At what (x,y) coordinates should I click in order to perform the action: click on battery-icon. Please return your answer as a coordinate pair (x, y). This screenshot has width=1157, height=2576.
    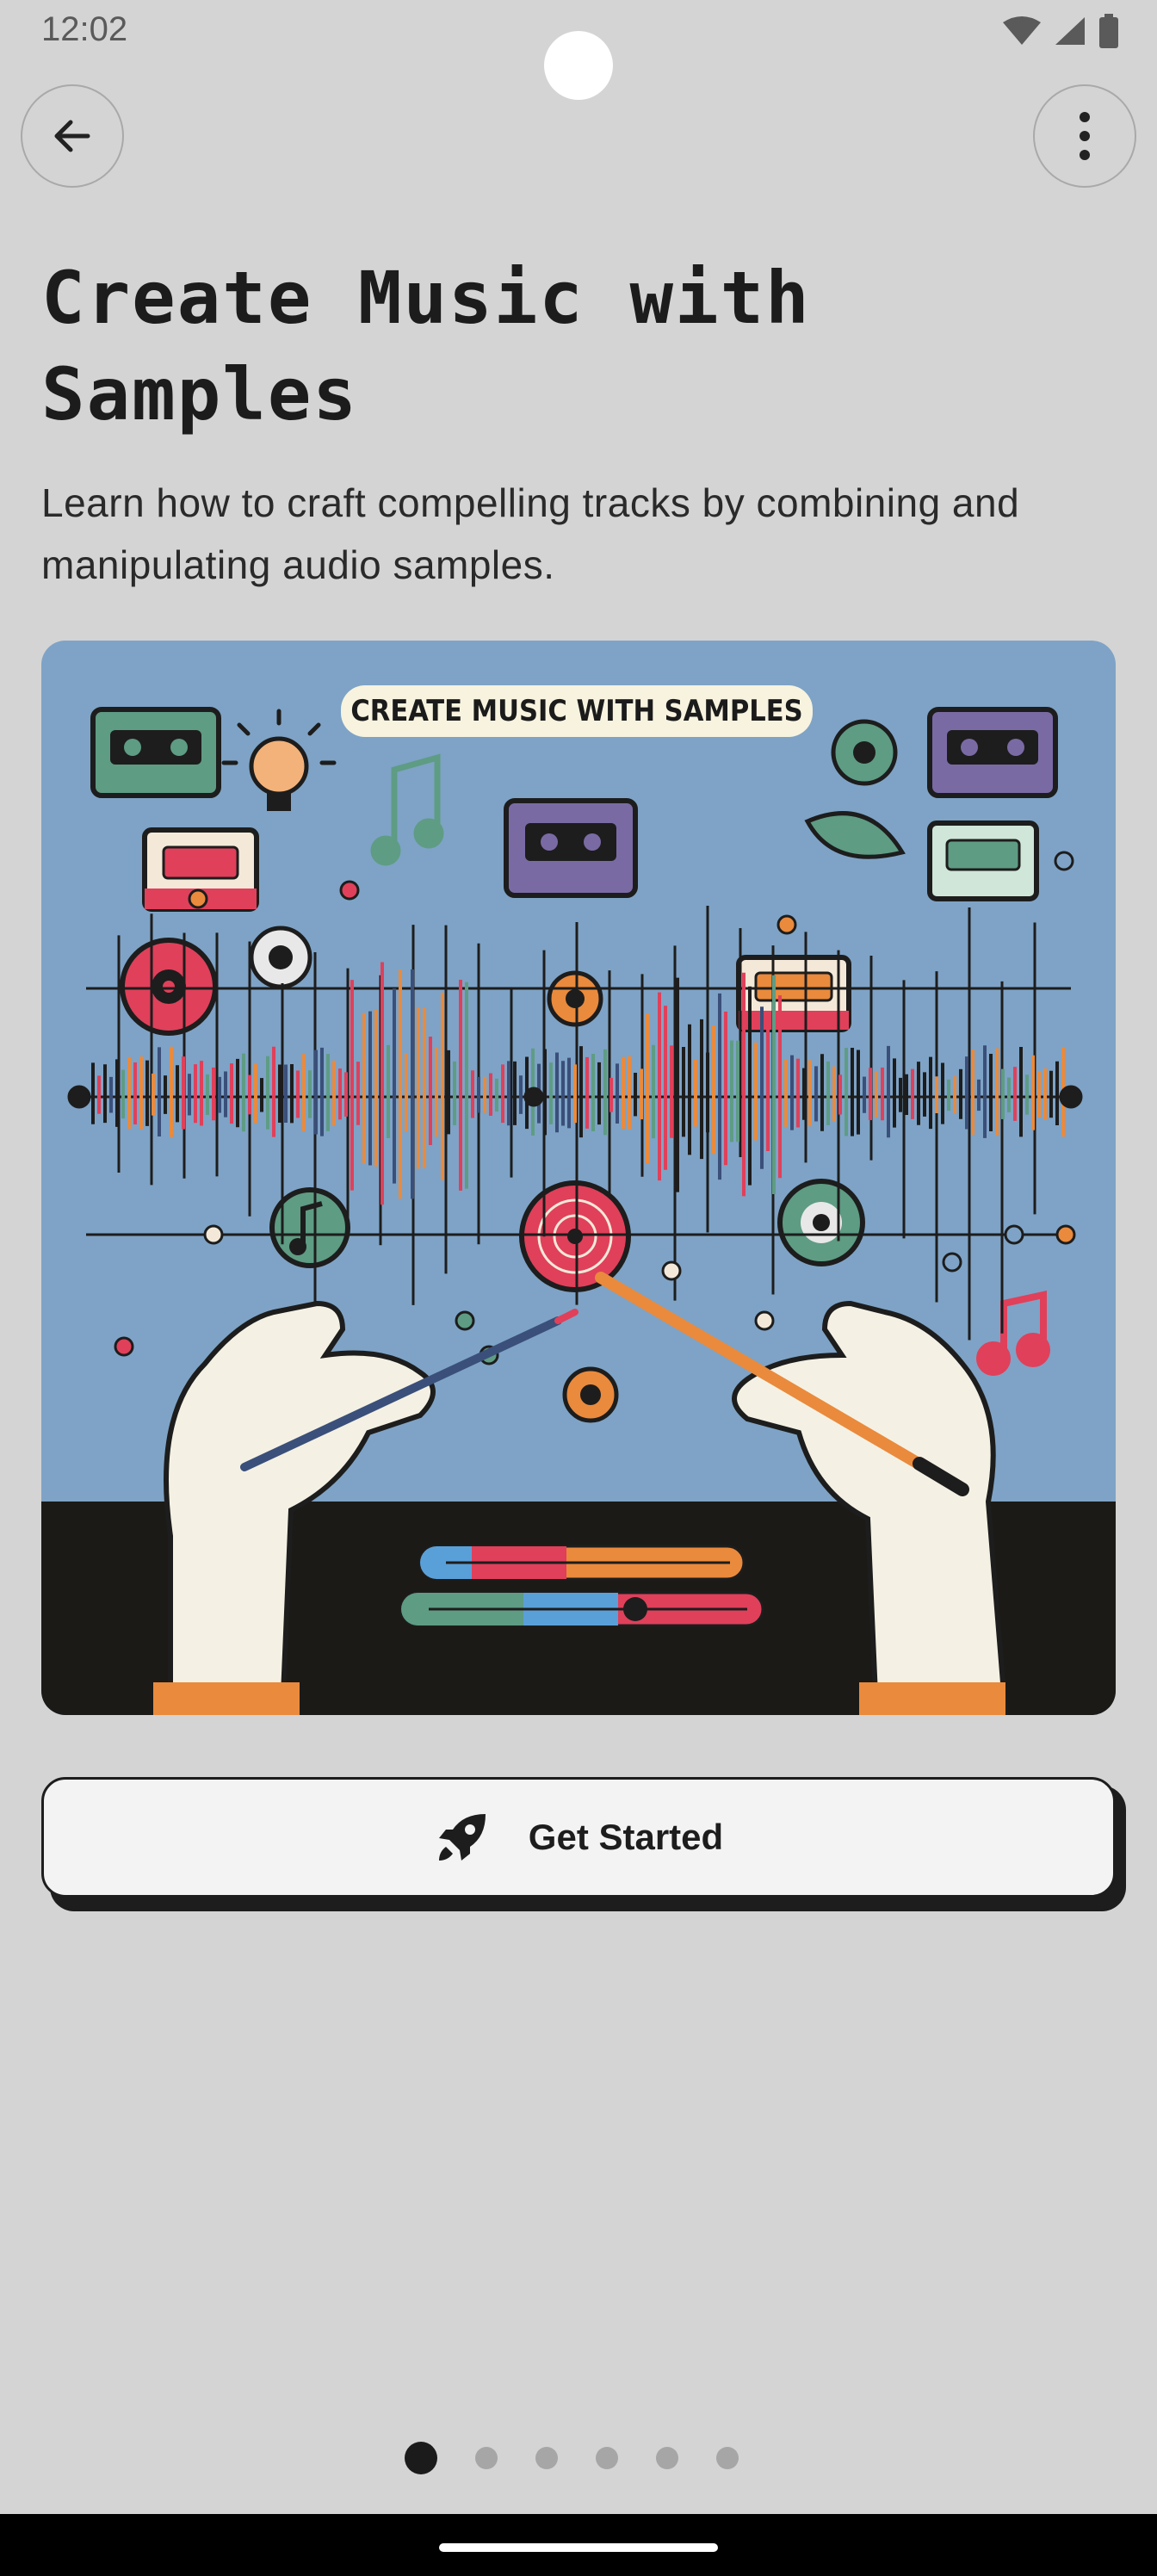
    Looking at the image, I should click on (1109, 31).